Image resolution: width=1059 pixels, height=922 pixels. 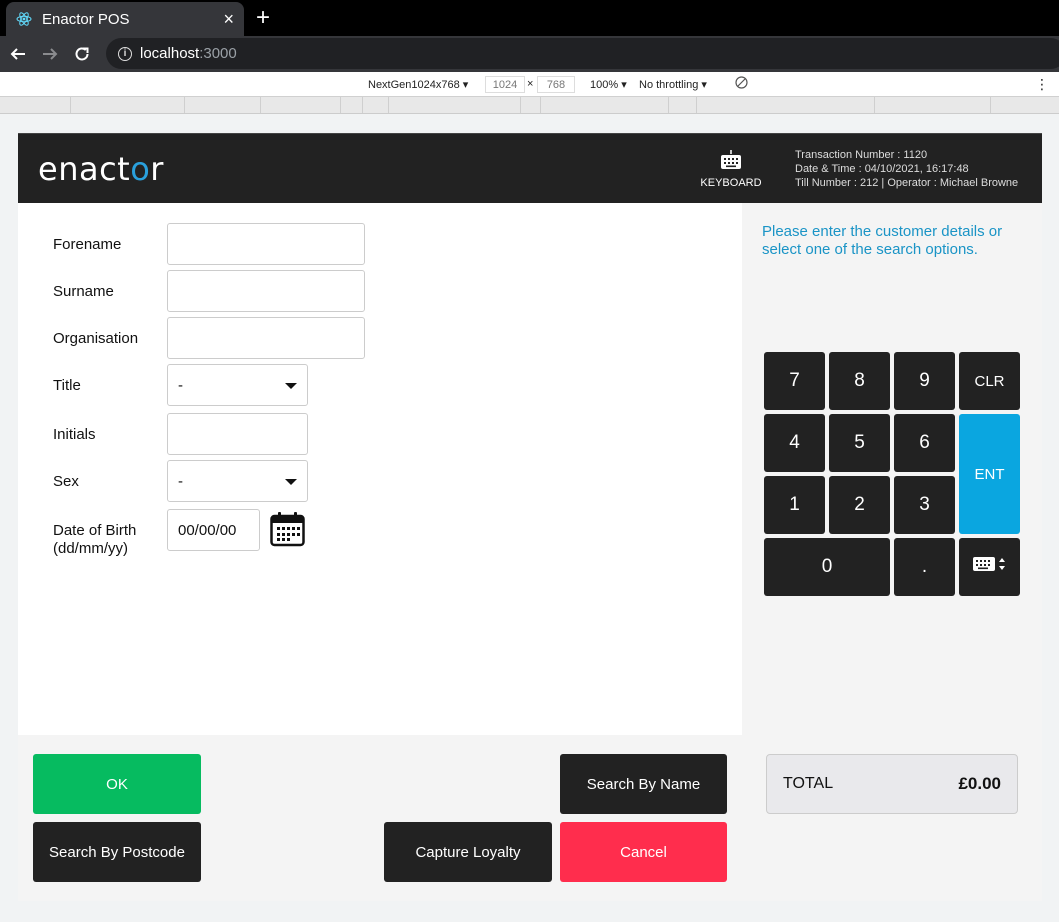 What do you see at coordinates (741, 84) in the screenshot?
I see `rotate-icon` at bounding box center [741, 84].